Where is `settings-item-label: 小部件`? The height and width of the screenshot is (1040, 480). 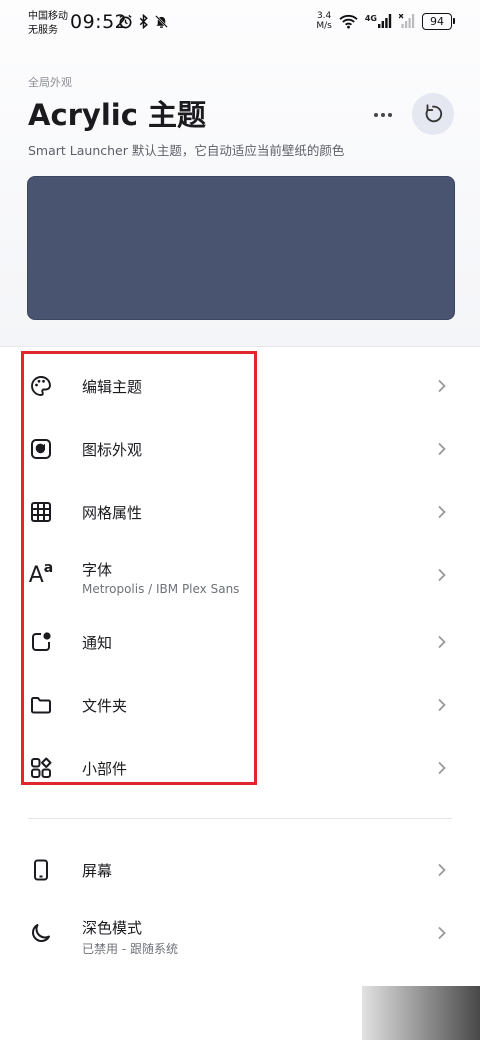
settings-item-label: 小部件 is located at coordinates (105, 769).